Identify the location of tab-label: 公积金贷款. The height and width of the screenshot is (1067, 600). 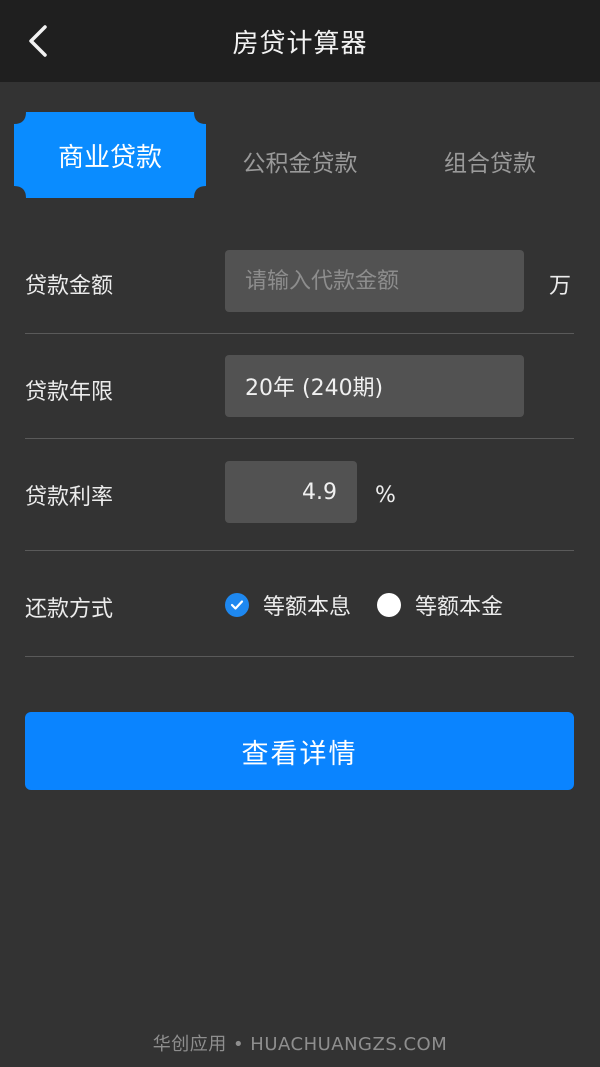
(300, 164).